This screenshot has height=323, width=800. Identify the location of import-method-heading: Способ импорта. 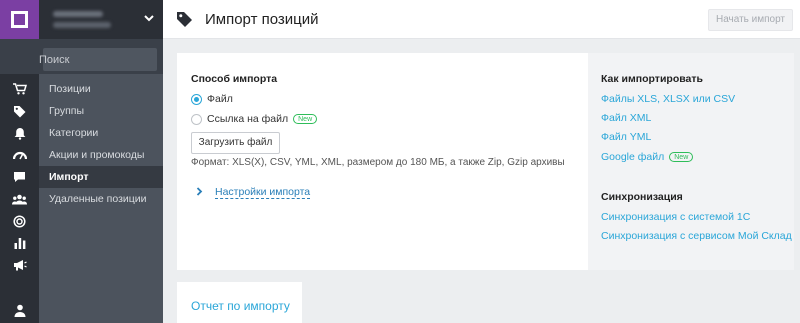
(234, 79).